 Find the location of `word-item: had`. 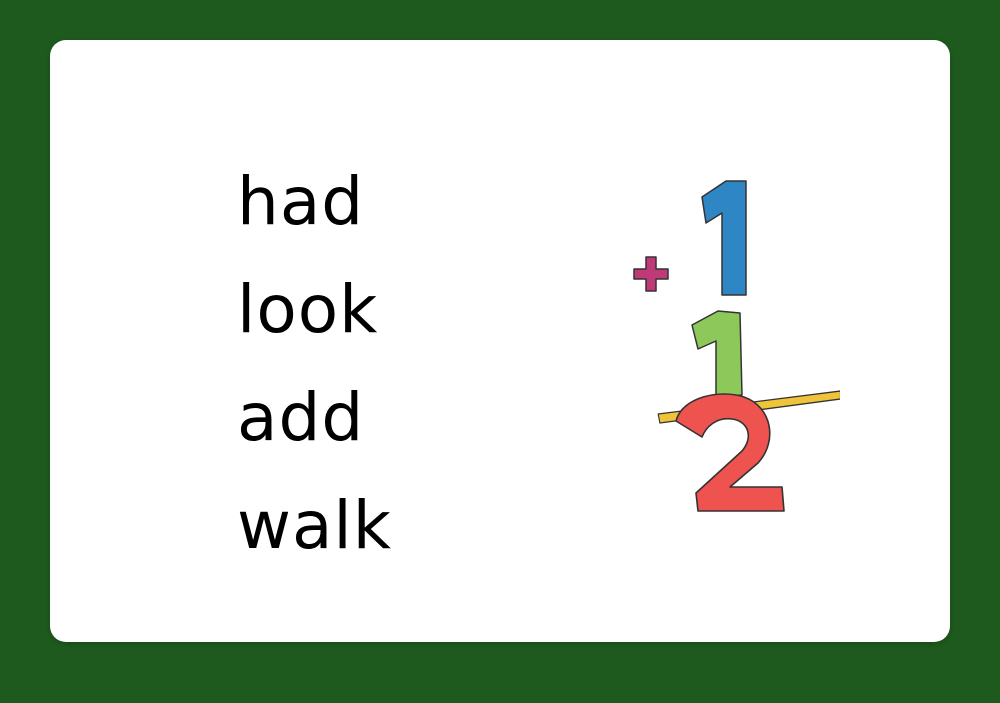

word-item: had is located at coordinates (301, 201).